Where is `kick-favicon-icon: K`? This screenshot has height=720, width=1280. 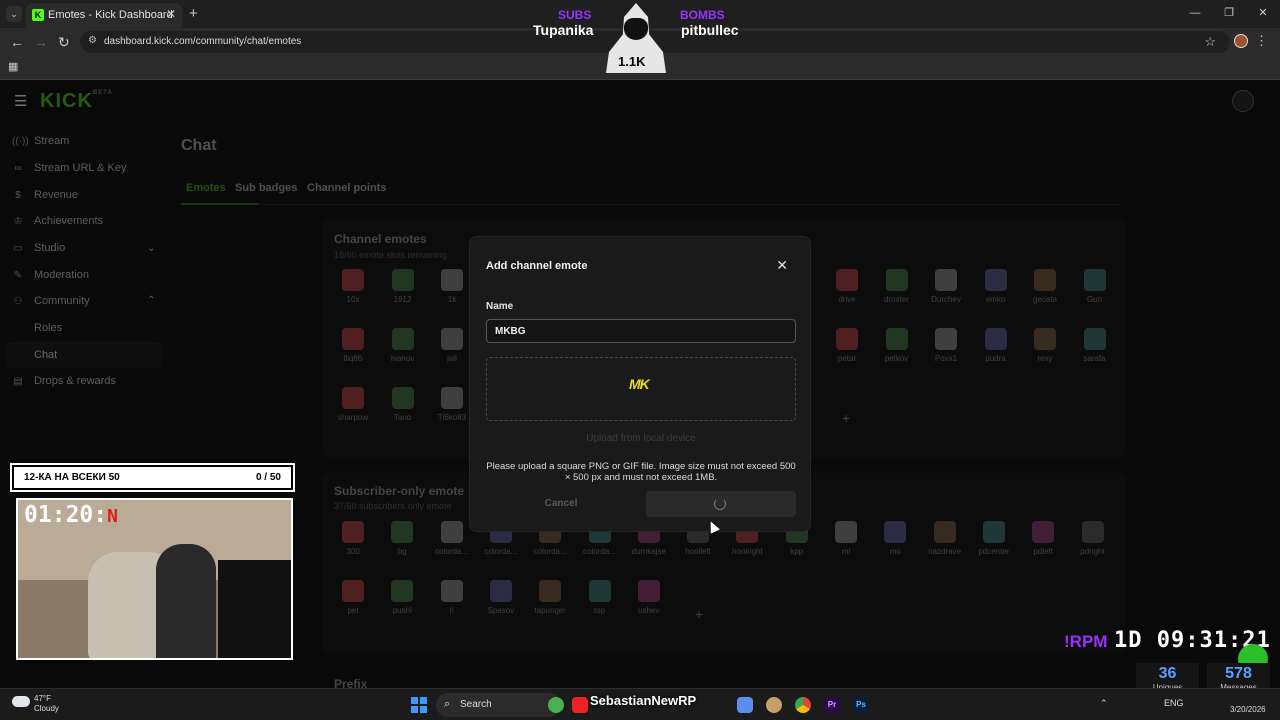
kick-favicon-icon: K is located at coordinates (38, 15).